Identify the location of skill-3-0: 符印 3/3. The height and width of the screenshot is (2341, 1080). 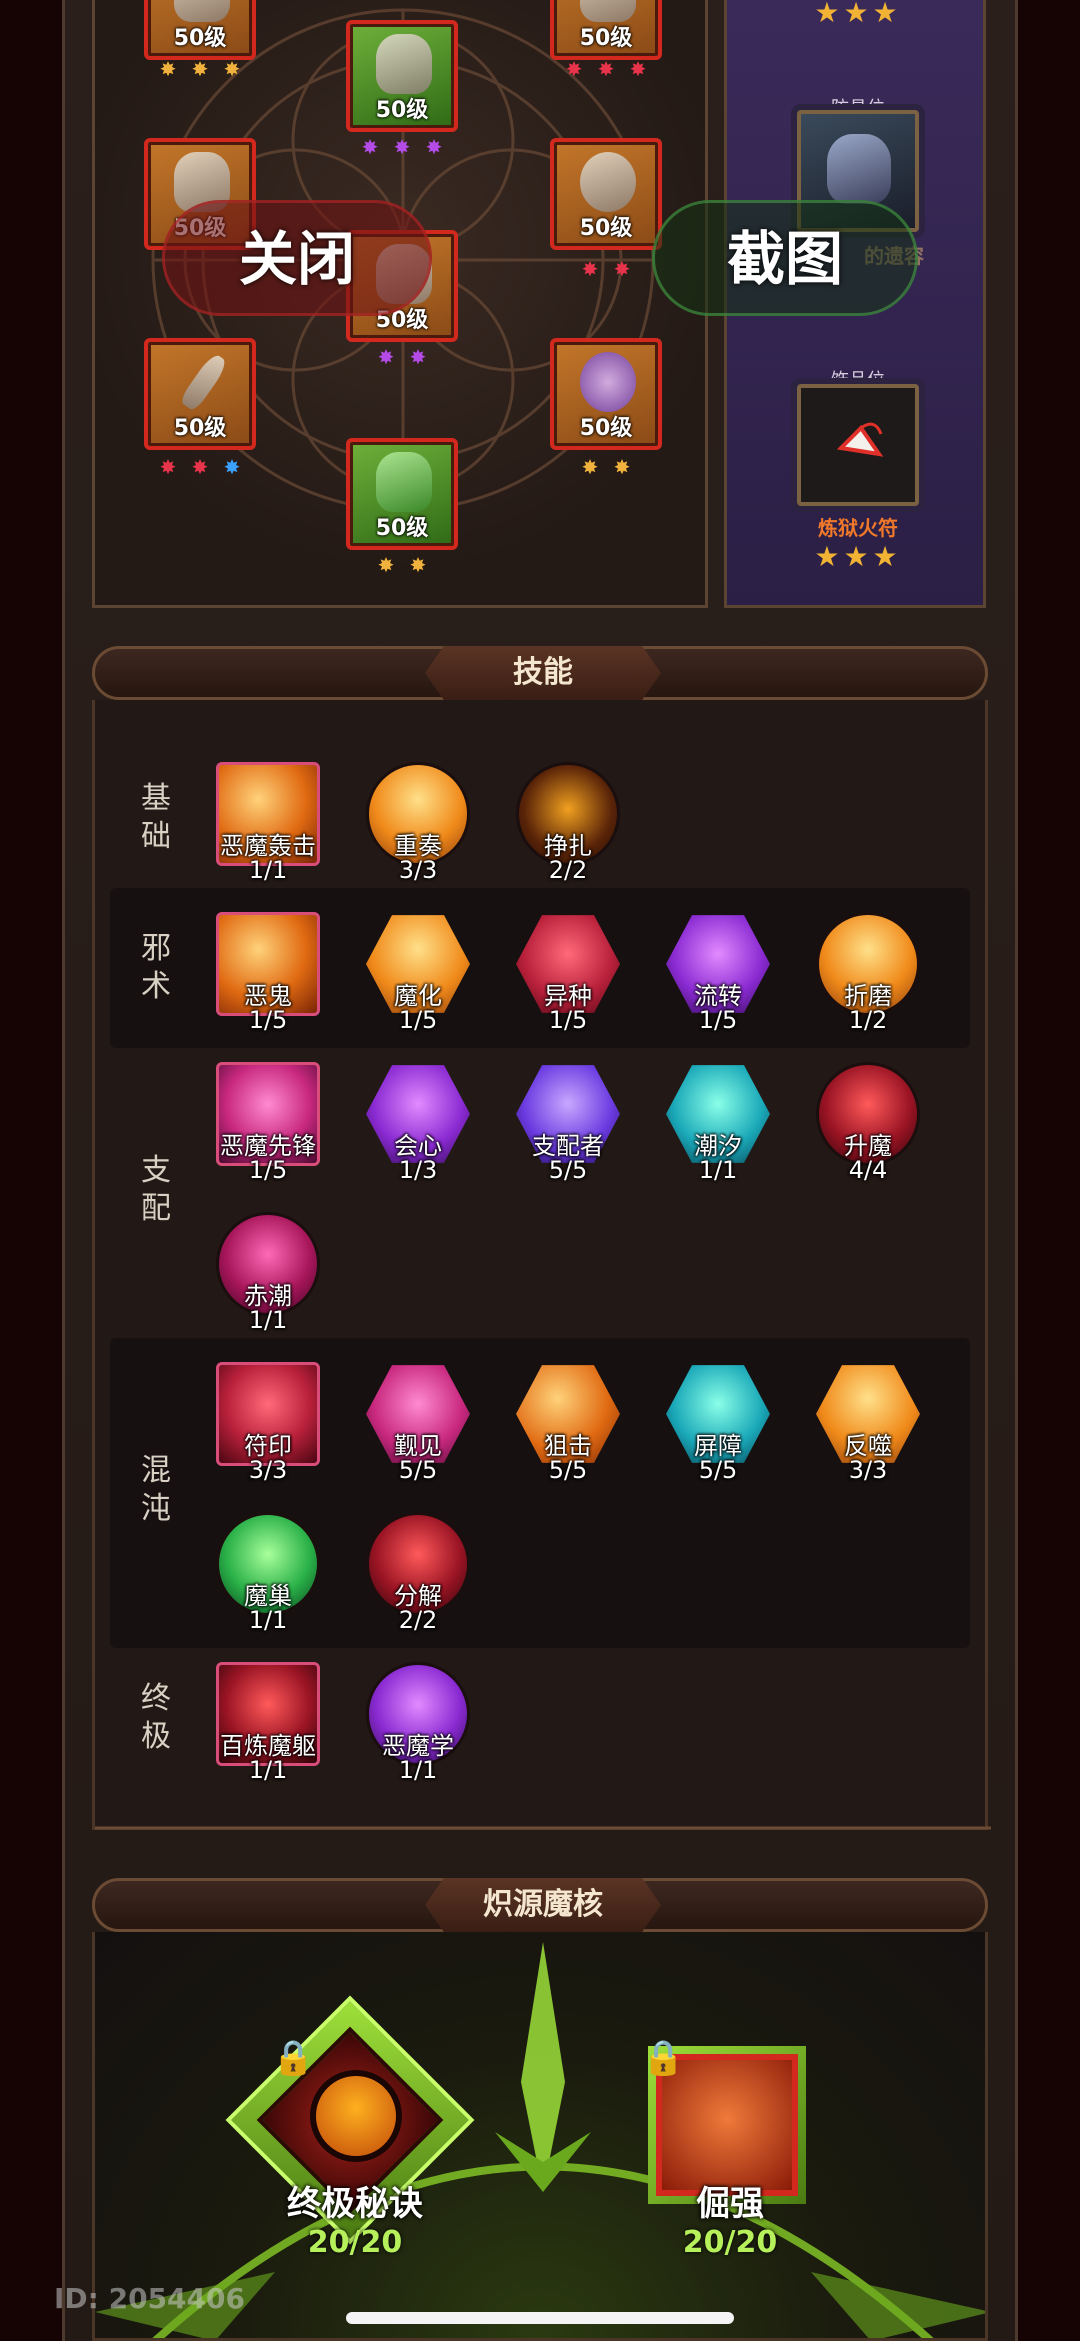
(266, 1427).